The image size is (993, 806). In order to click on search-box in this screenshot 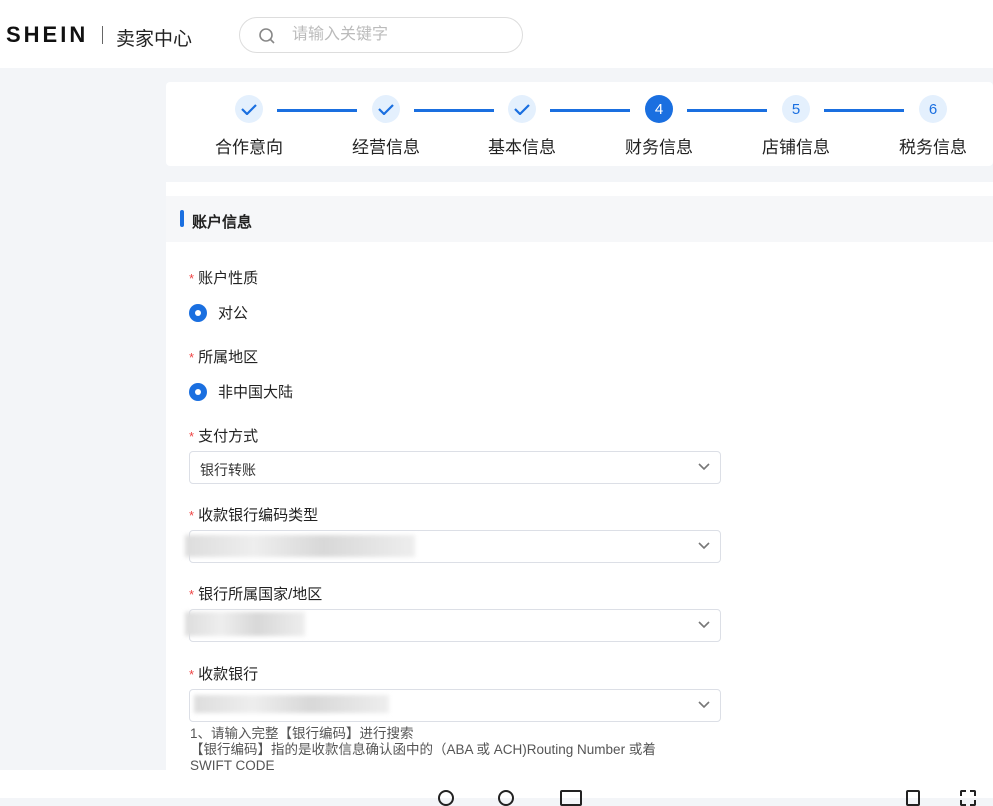, I will do `click(381, 35)`.